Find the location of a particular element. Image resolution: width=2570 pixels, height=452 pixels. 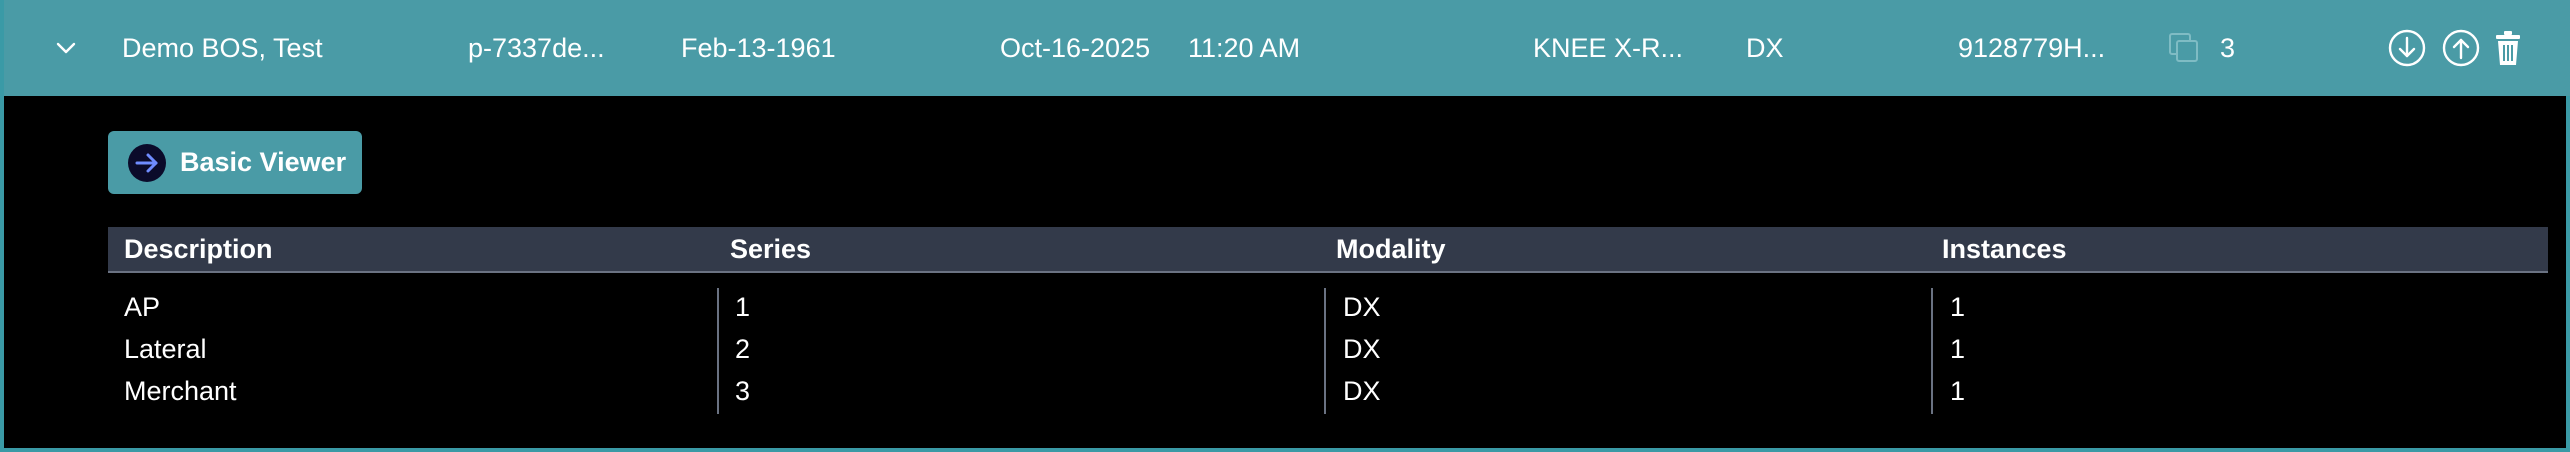

table-row: Lateral 2 DX 1 is located at coordinates (1328, 349).